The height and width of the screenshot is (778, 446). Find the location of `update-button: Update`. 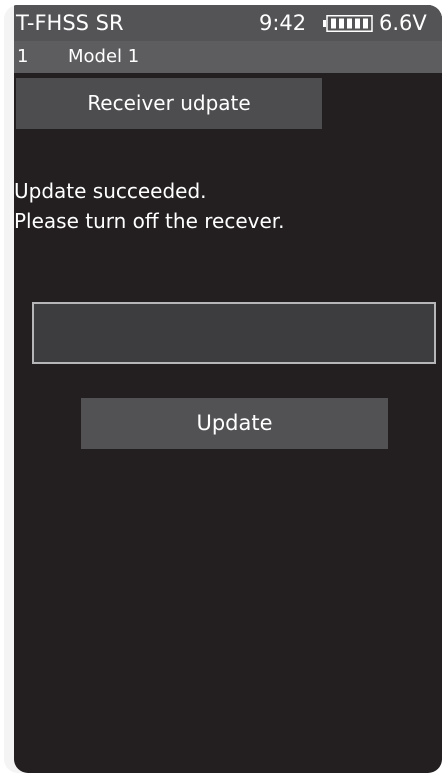

update-button: Update is located at coordinates (234, 423).